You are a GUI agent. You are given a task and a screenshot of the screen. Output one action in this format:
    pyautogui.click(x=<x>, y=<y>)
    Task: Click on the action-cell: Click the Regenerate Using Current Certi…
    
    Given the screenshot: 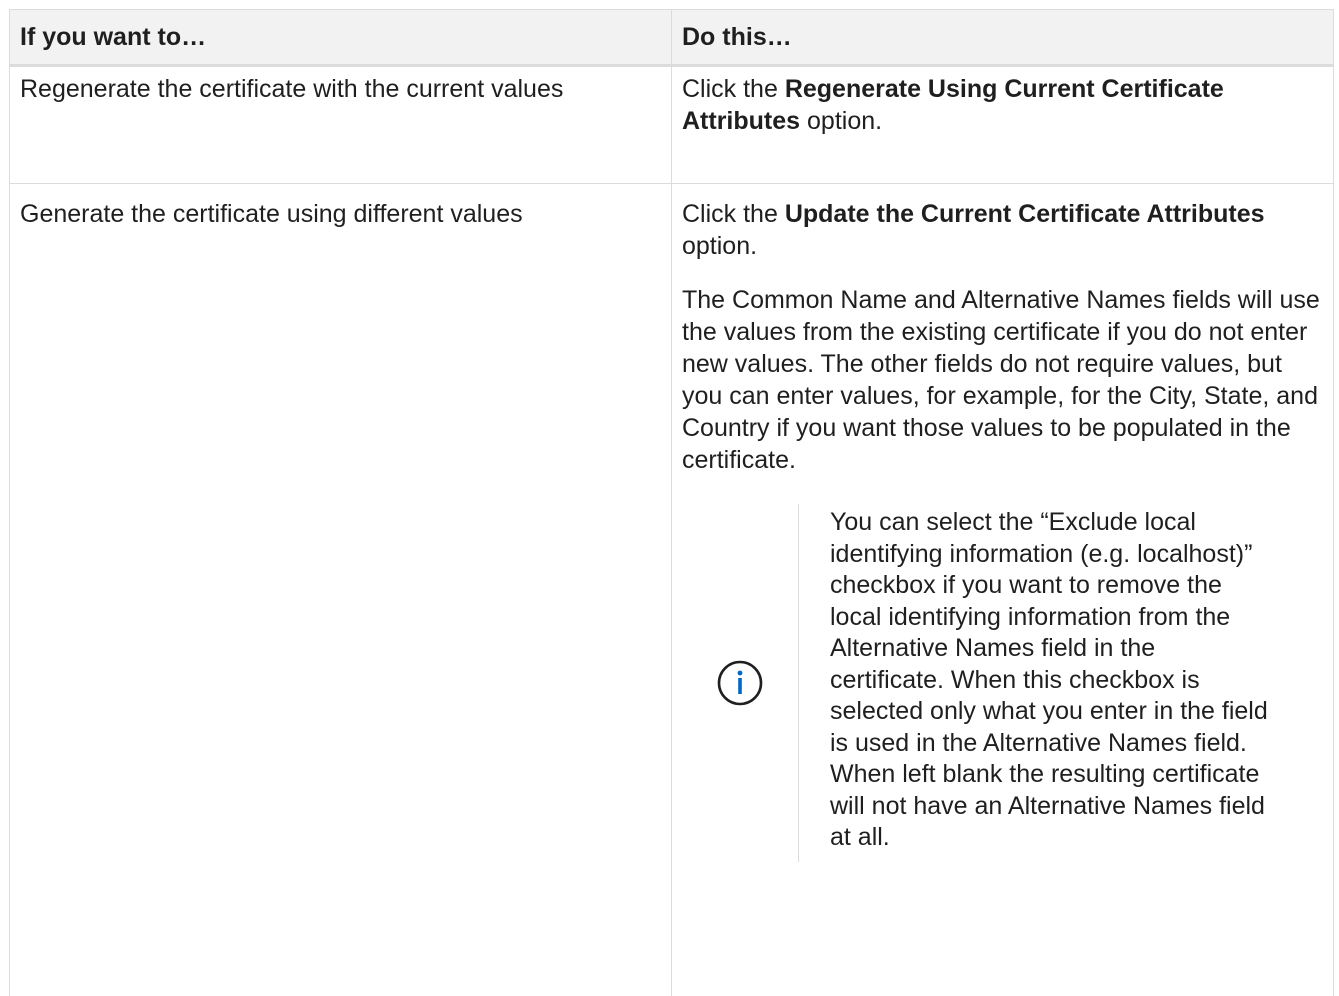 What is the action you would take?
    pyautogui.click(x=1002, y=124)
    